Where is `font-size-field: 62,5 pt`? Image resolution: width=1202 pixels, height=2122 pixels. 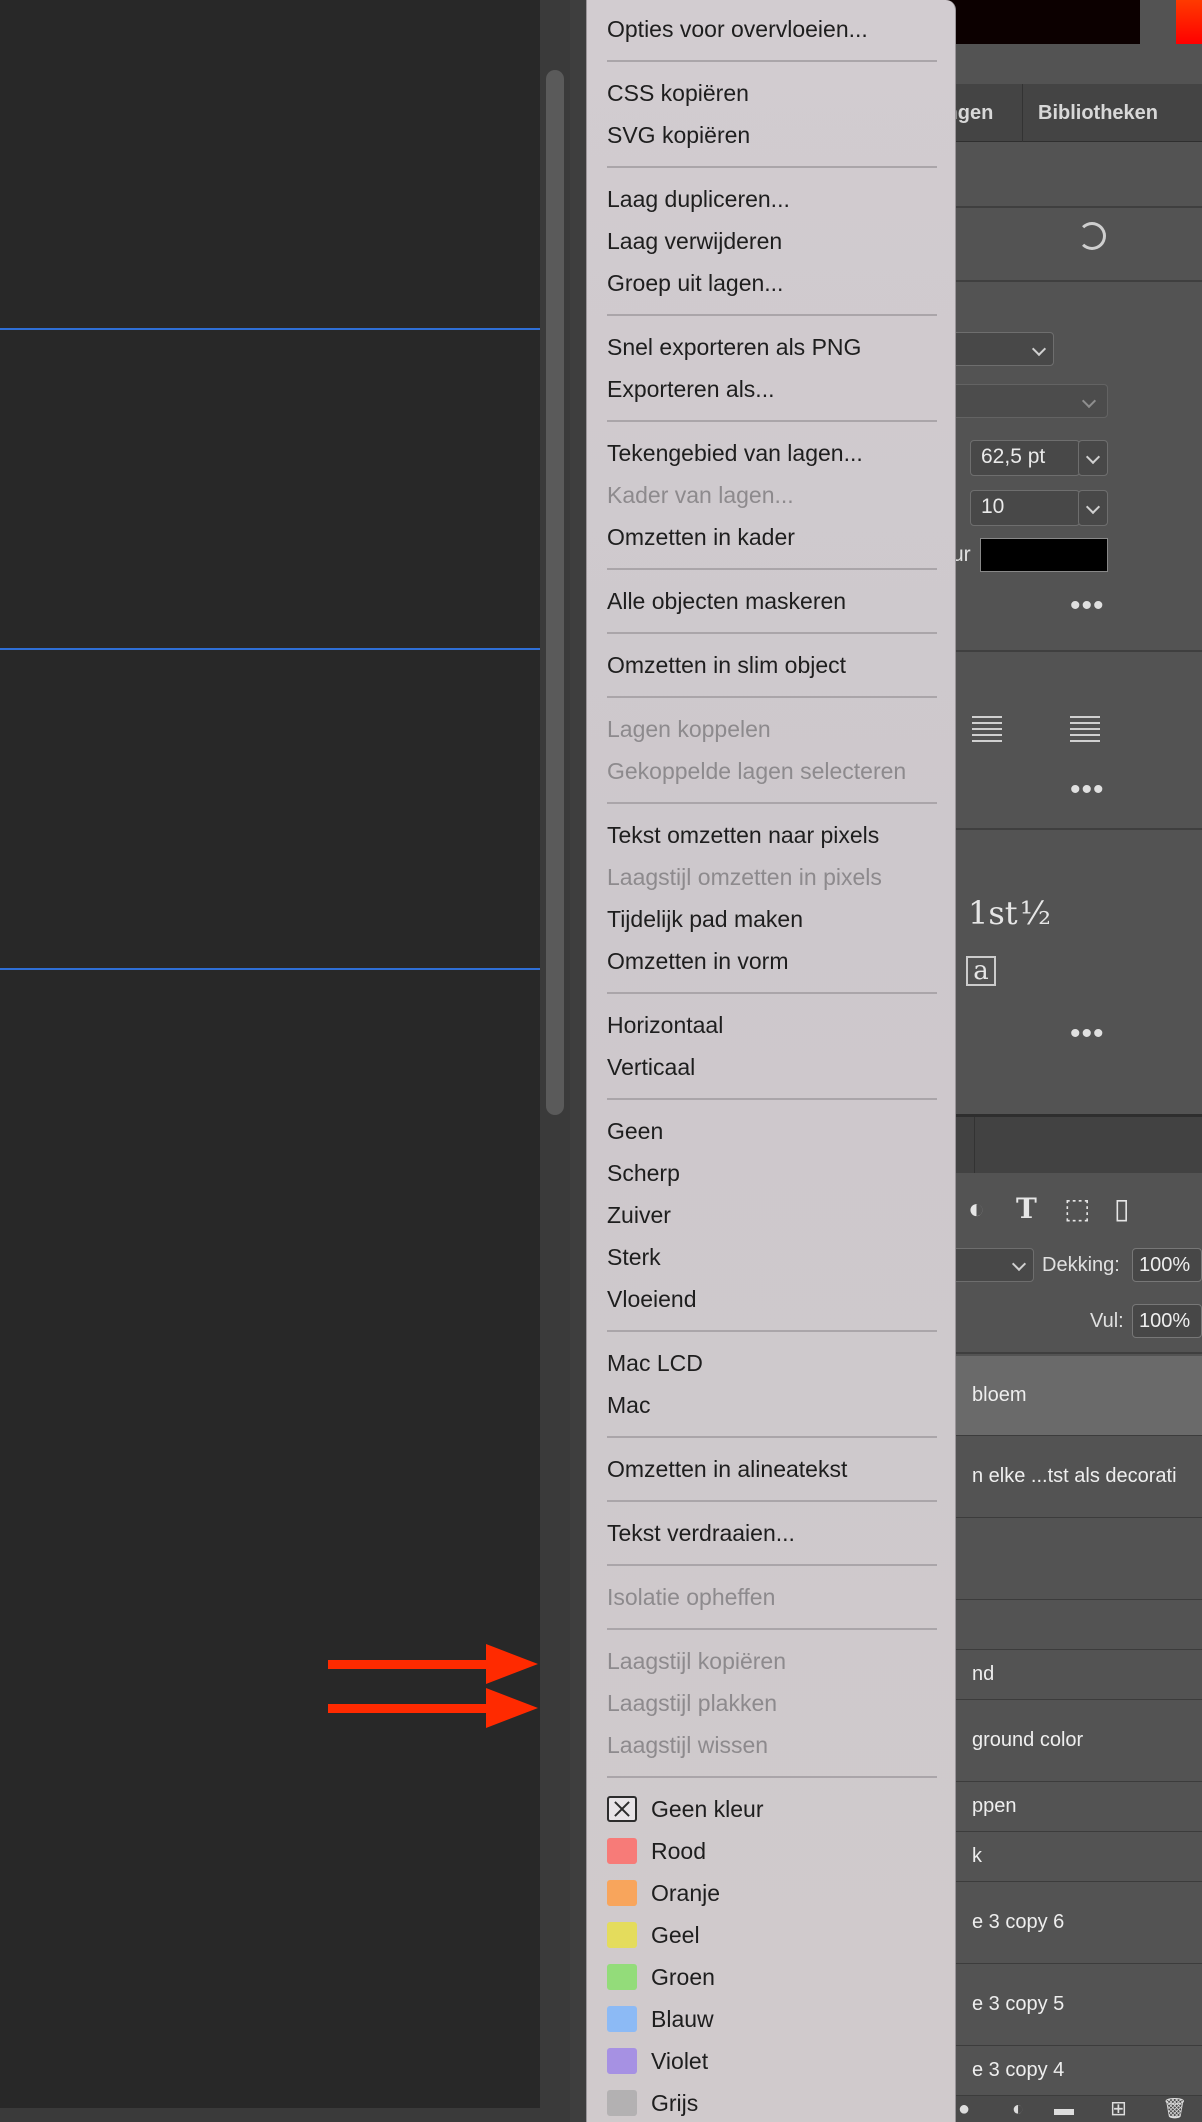
font-size-field: 62,5 pt is located at coordinates (1025, 458).